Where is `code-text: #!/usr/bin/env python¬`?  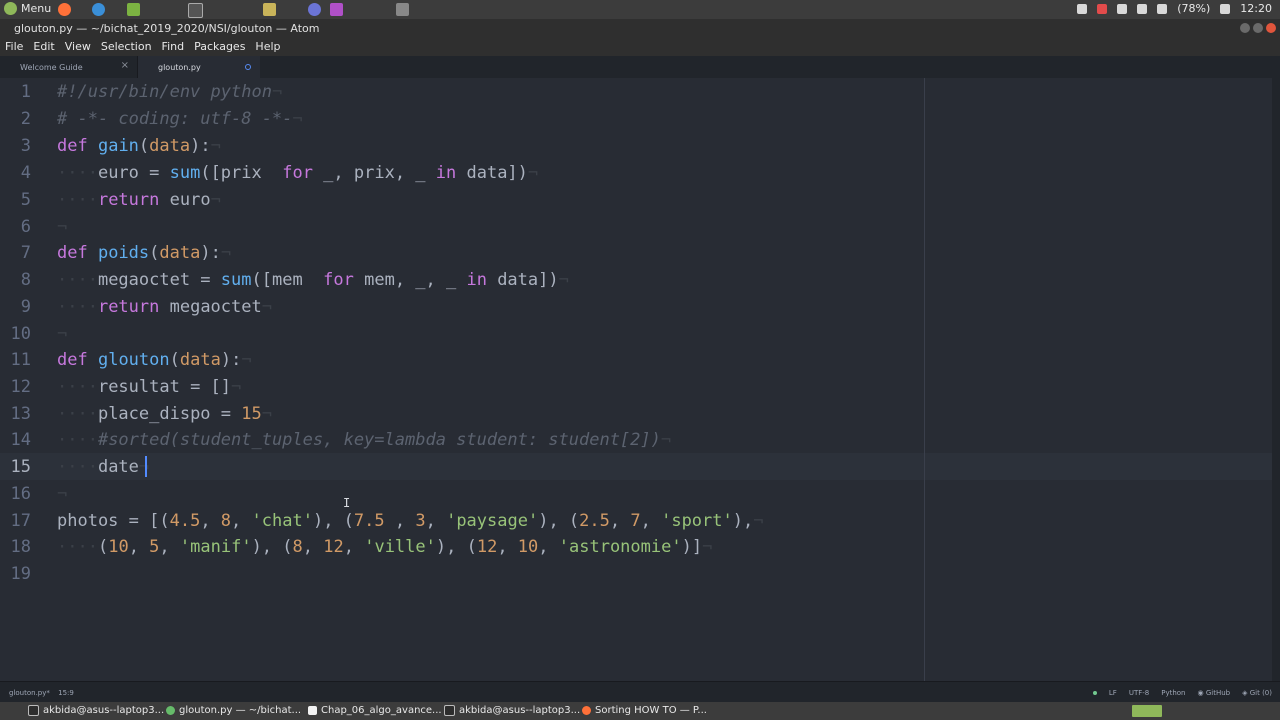 code-text: #!/usr/bin/env python¬ is located at coordinates (170, 92).